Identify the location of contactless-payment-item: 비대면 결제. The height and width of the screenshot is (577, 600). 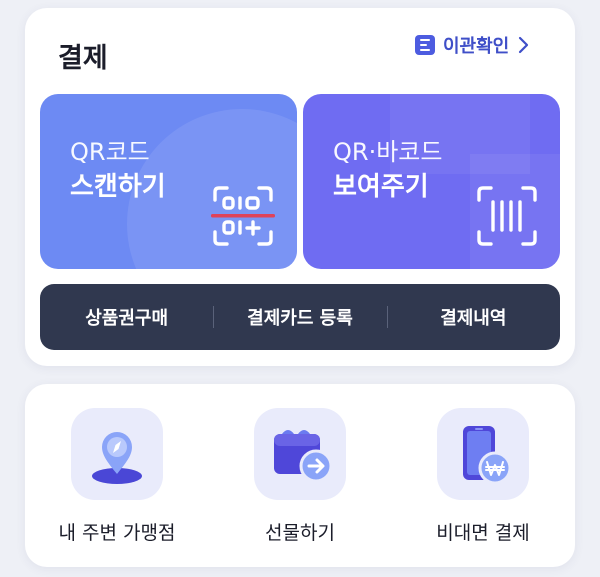
(483, 476).